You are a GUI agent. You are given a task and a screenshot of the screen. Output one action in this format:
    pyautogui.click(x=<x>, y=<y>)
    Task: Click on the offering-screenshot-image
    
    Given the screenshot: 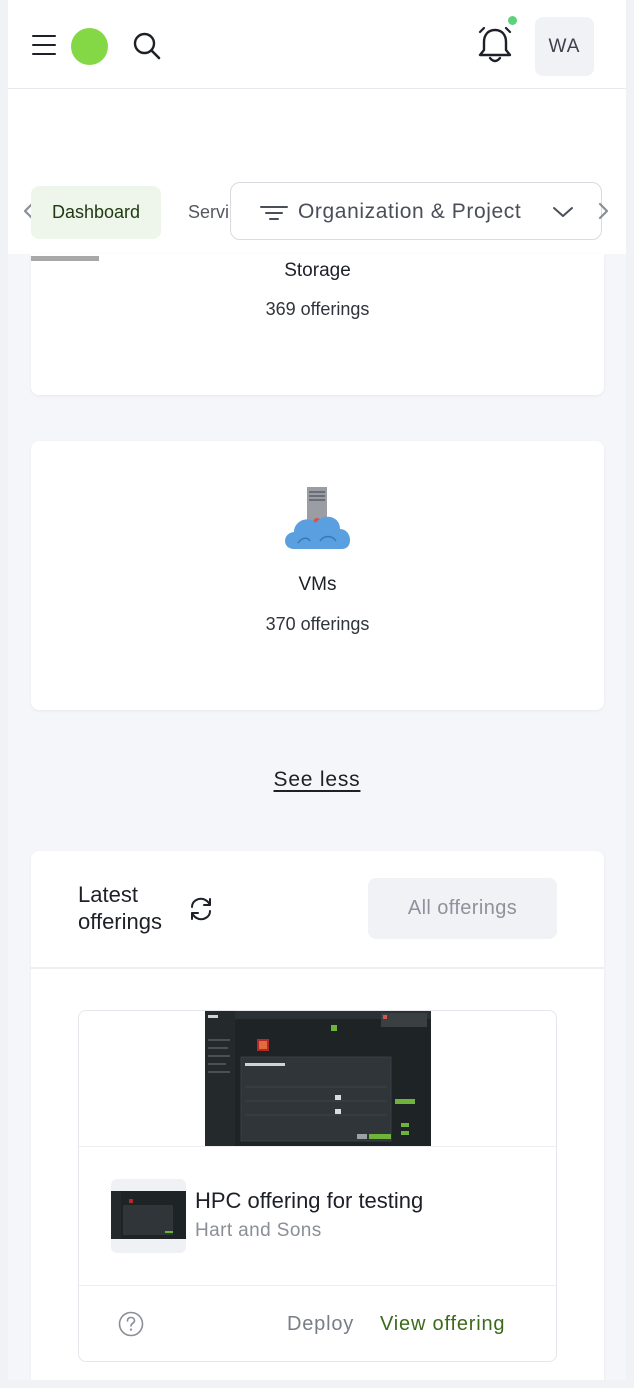 What is the action you would take?
    pyautogui.click(x=318, y=1078)
    